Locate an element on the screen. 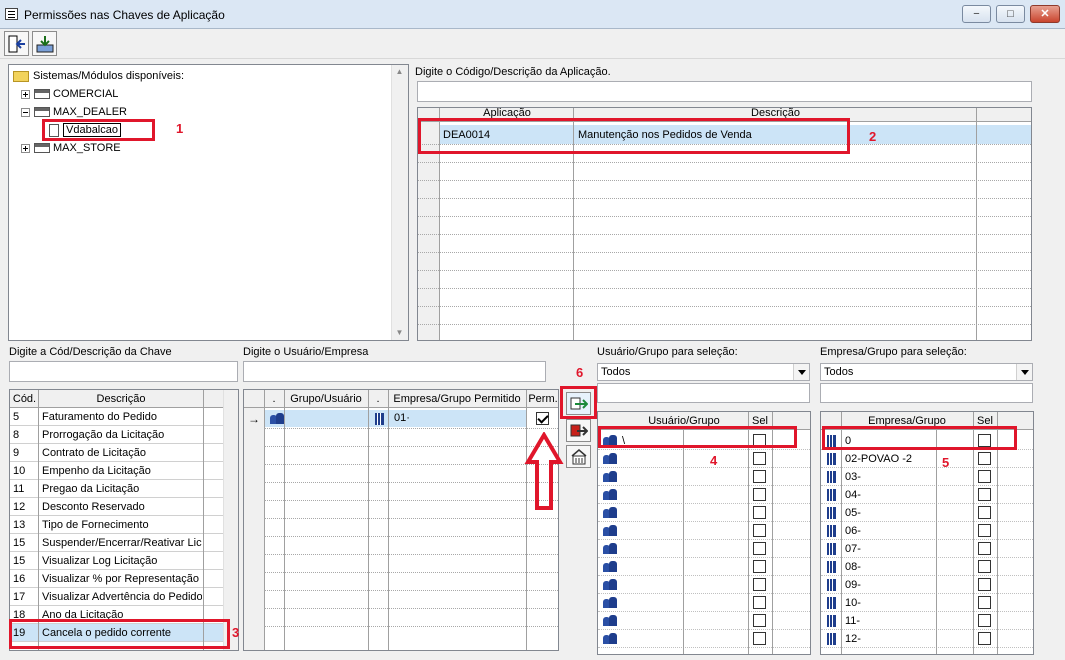 This screenshot has width=1065, height=660. remove-arrow-icon is located at coordinates (579, 430).